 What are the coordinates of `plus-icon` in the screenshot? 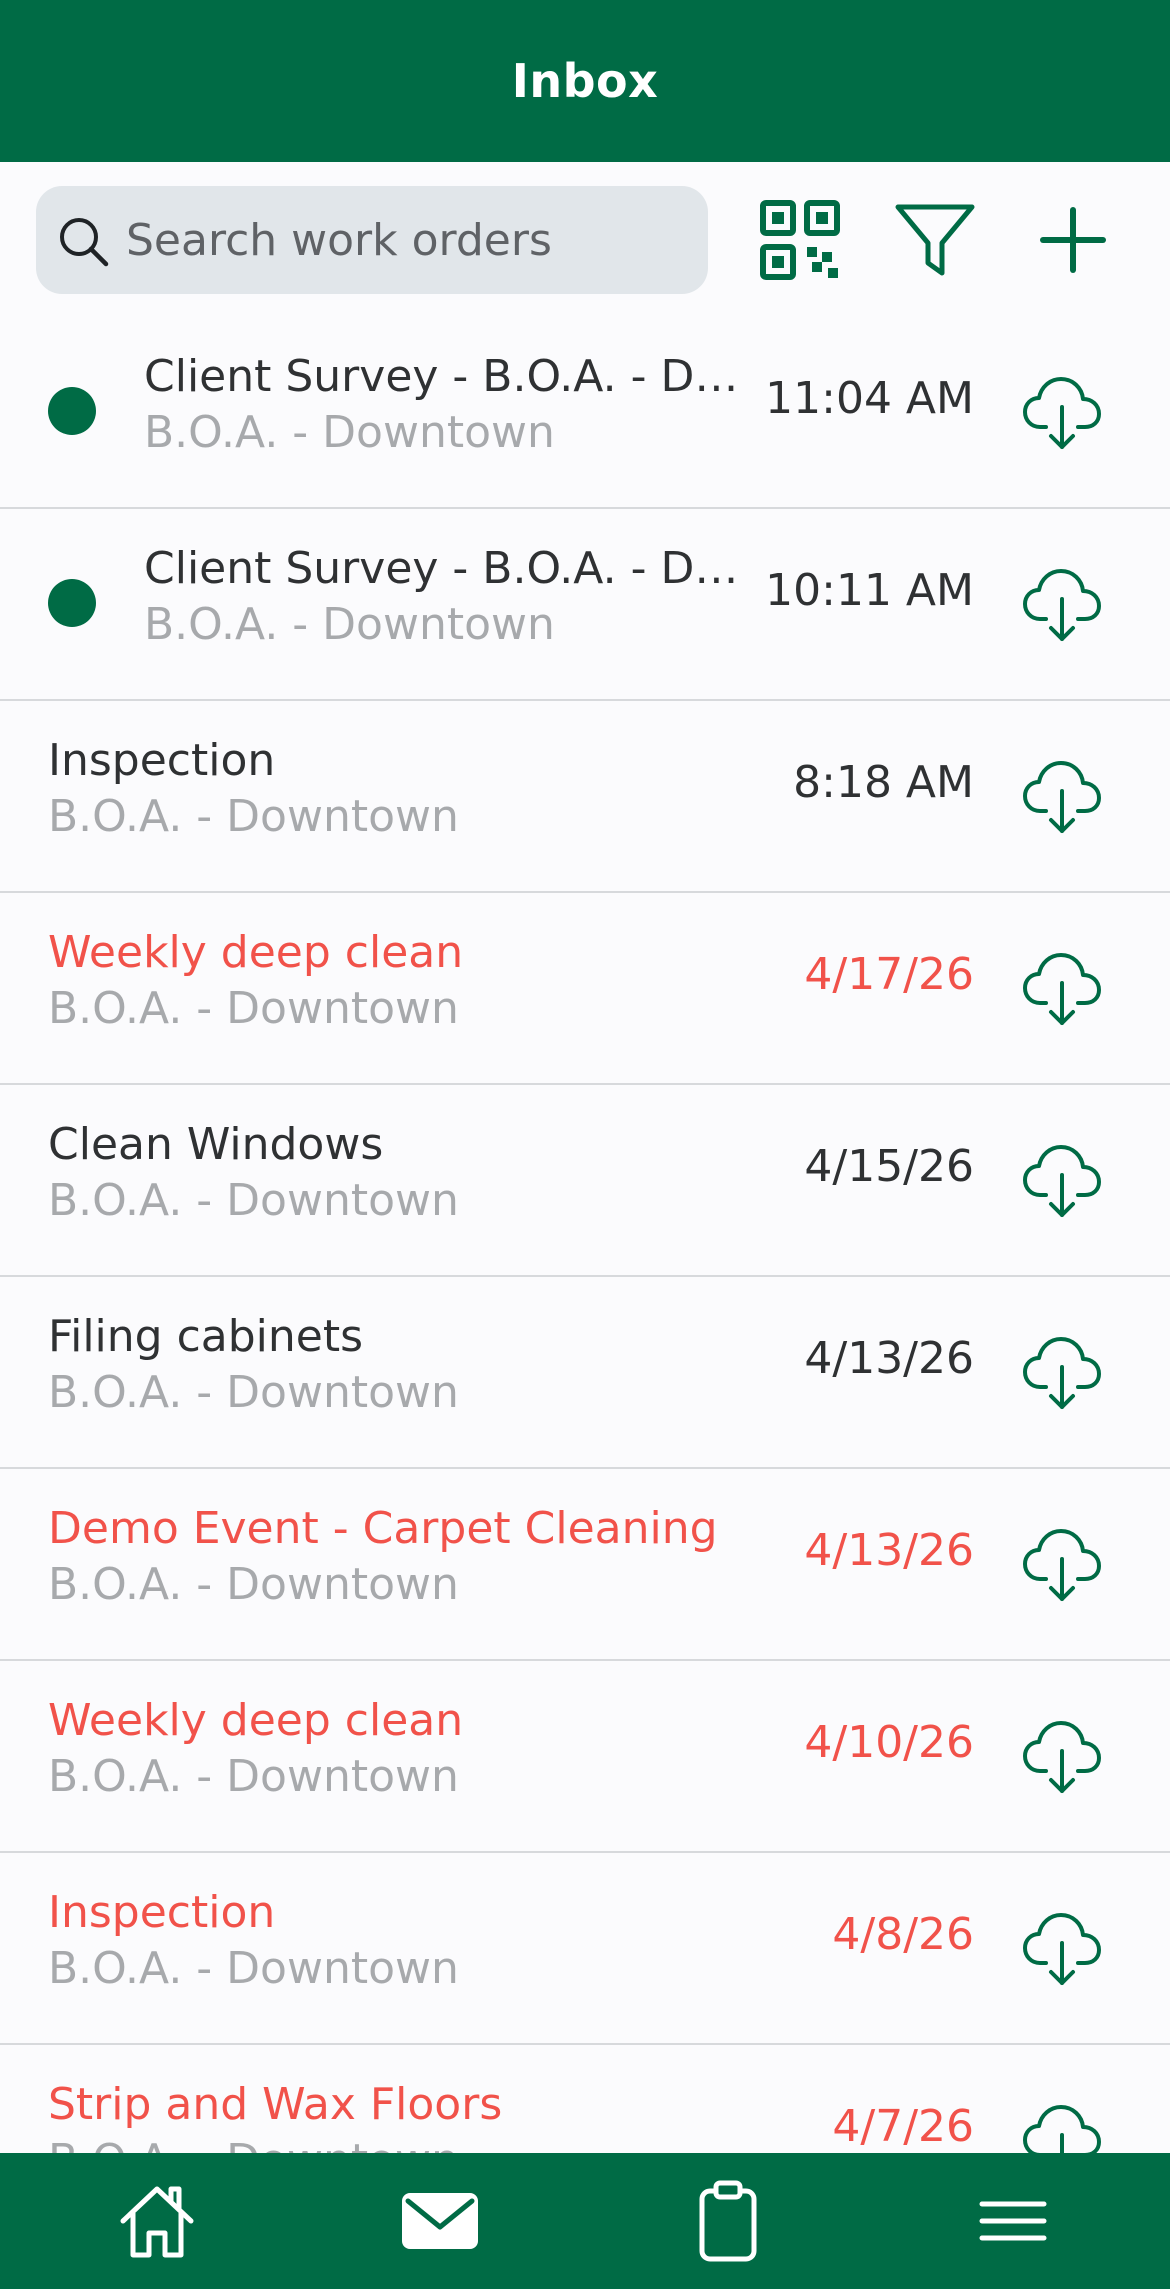 It's located at (1073, 240).